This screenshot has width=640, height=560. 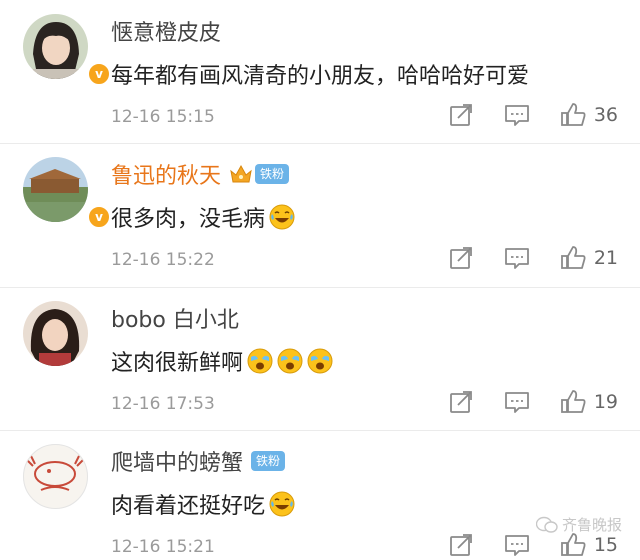 What do you see at coordinates (177, 363) in the screenshot?
I see `comment-text: 这肉很新鲜啊` at bounding box center [177, 363].